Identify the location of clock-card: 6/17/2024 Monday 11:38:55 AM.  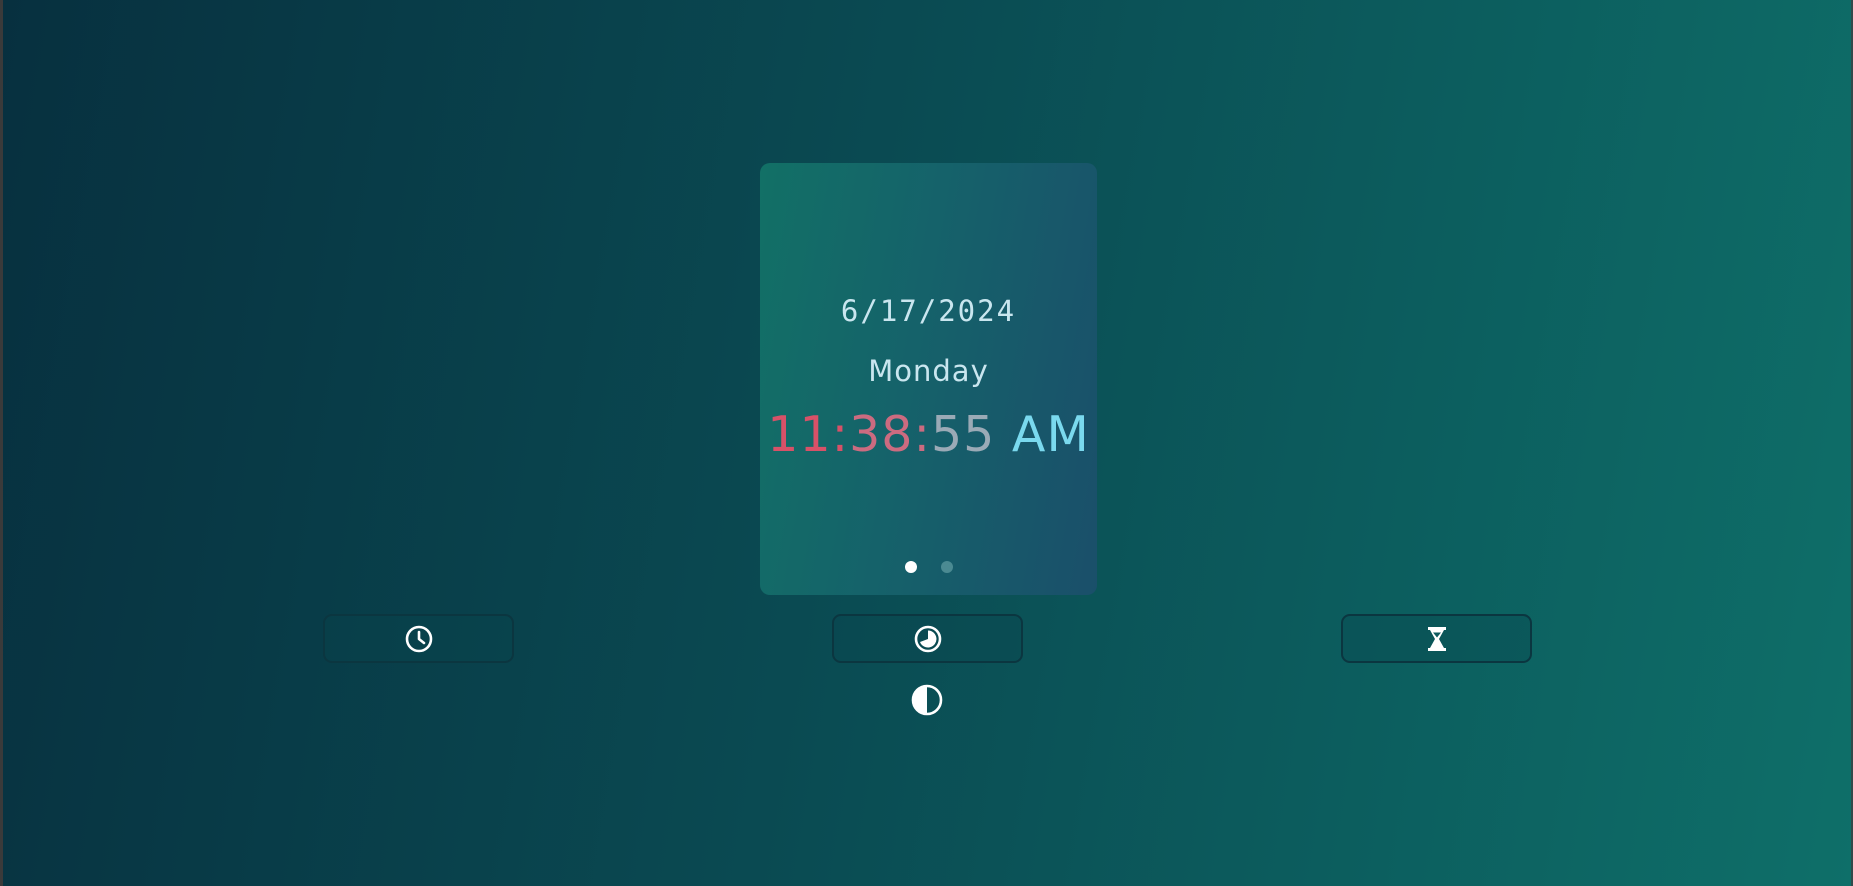
(928, 379).